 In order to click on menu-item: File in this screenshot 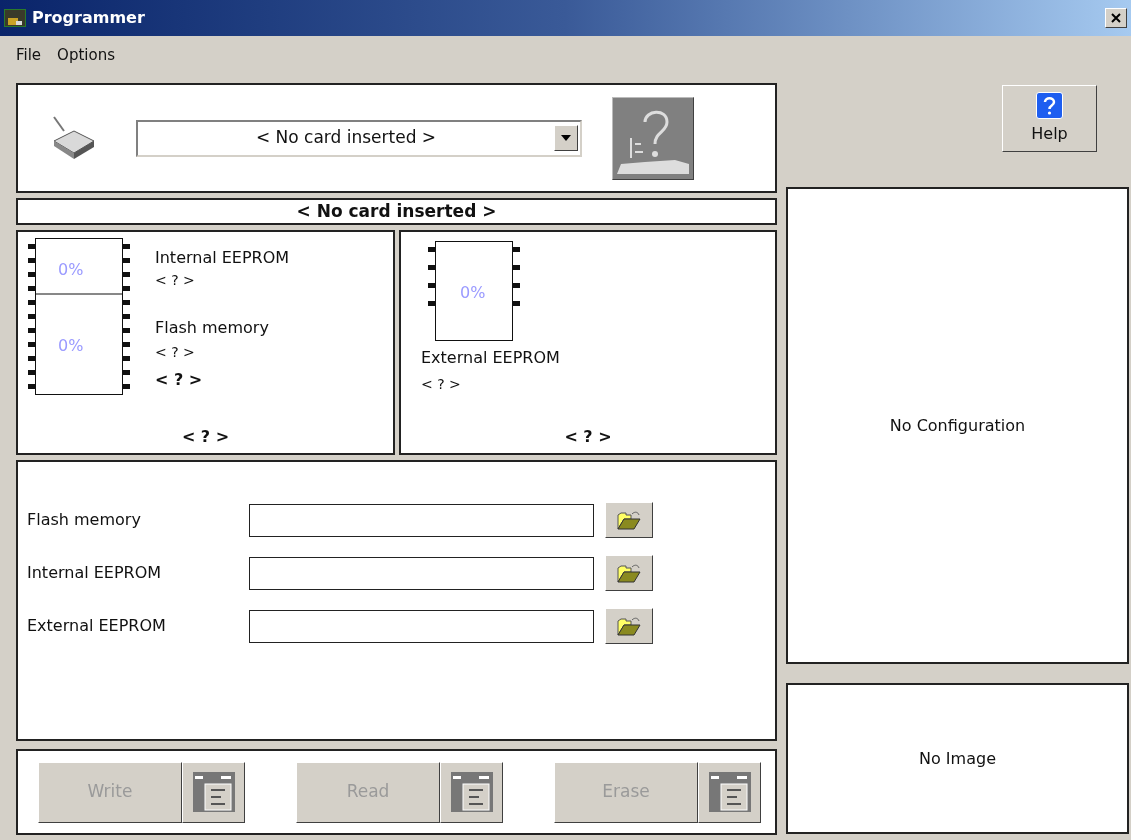, I will do `click(29, 55)`.